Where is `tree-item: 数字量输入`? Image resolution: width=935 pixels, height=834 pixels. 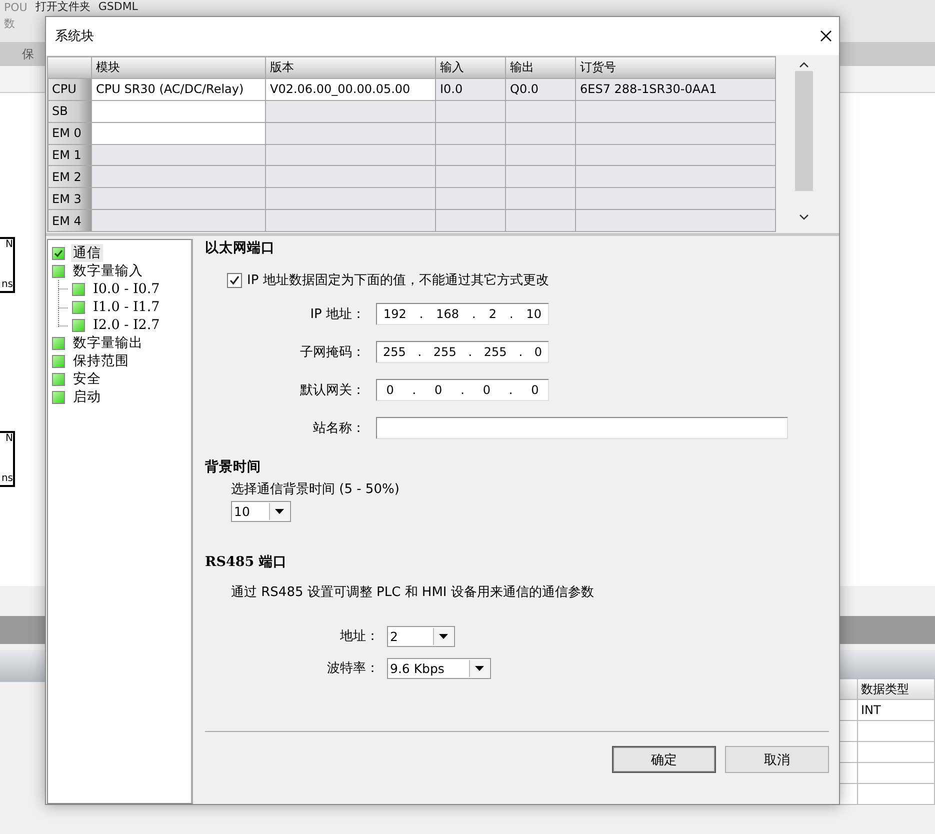 tree-item: 数字量输入 is located at coordinates (108, 271).